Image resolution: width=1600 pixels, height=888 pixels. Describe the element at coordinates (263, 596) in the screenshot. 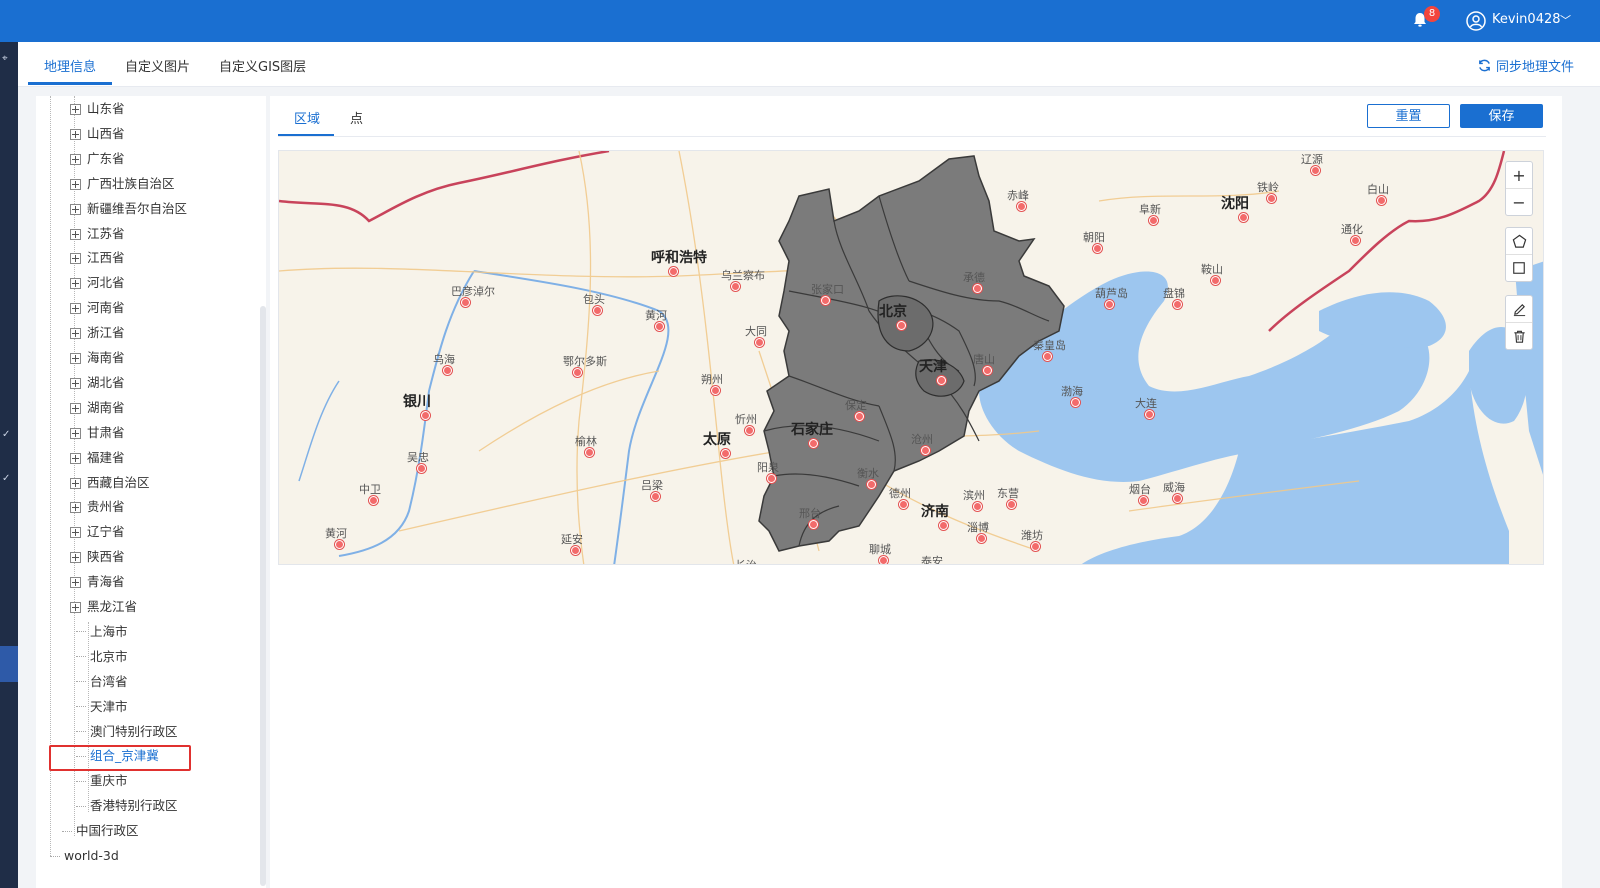

I see `tree-scrollbar` at that location.